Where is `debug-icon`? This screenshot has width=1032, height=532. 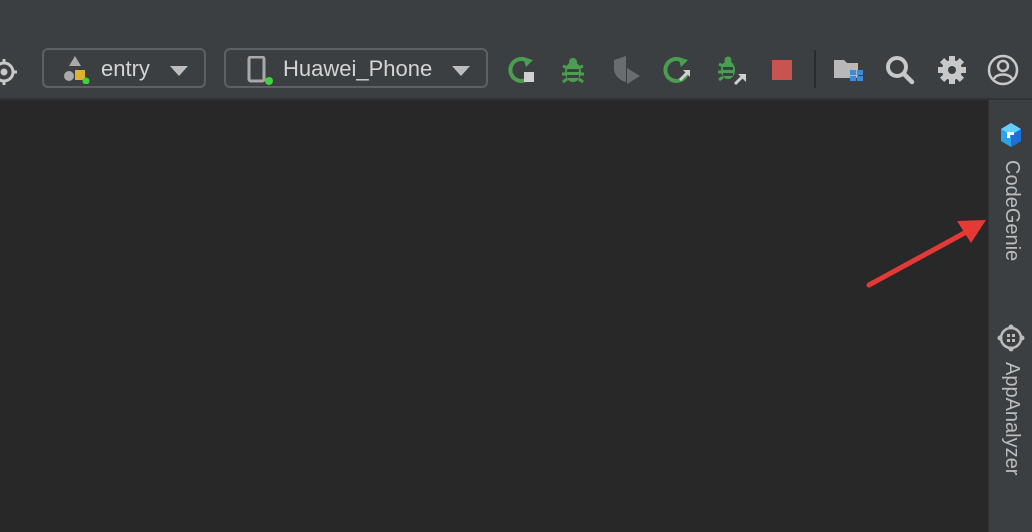 debug-icon is located at coordinates (573, 70).